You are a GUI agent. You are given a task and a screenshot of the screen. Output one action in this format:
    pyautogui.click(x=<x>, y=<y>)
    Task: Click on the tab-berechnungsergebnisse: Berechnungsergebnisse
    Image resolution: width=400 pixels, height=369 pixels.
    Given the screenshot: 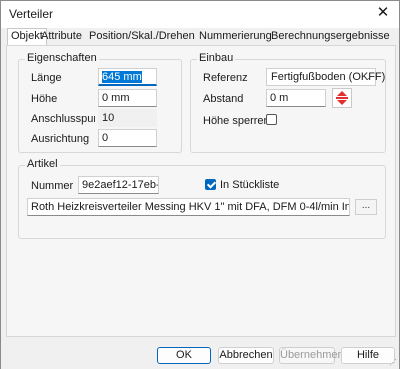 What is the action you would take?
    pyautogui.click(x=330, y=37)
    